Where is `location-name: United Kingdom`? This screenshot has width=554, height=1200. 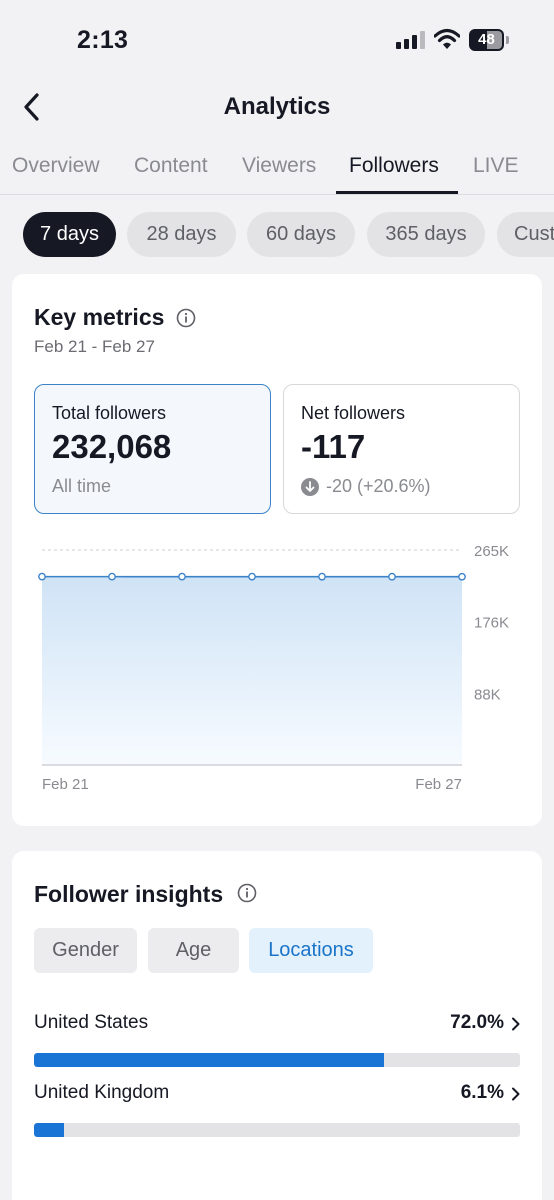
location-name: United Kingdom is located at coordinates (102, 1092).